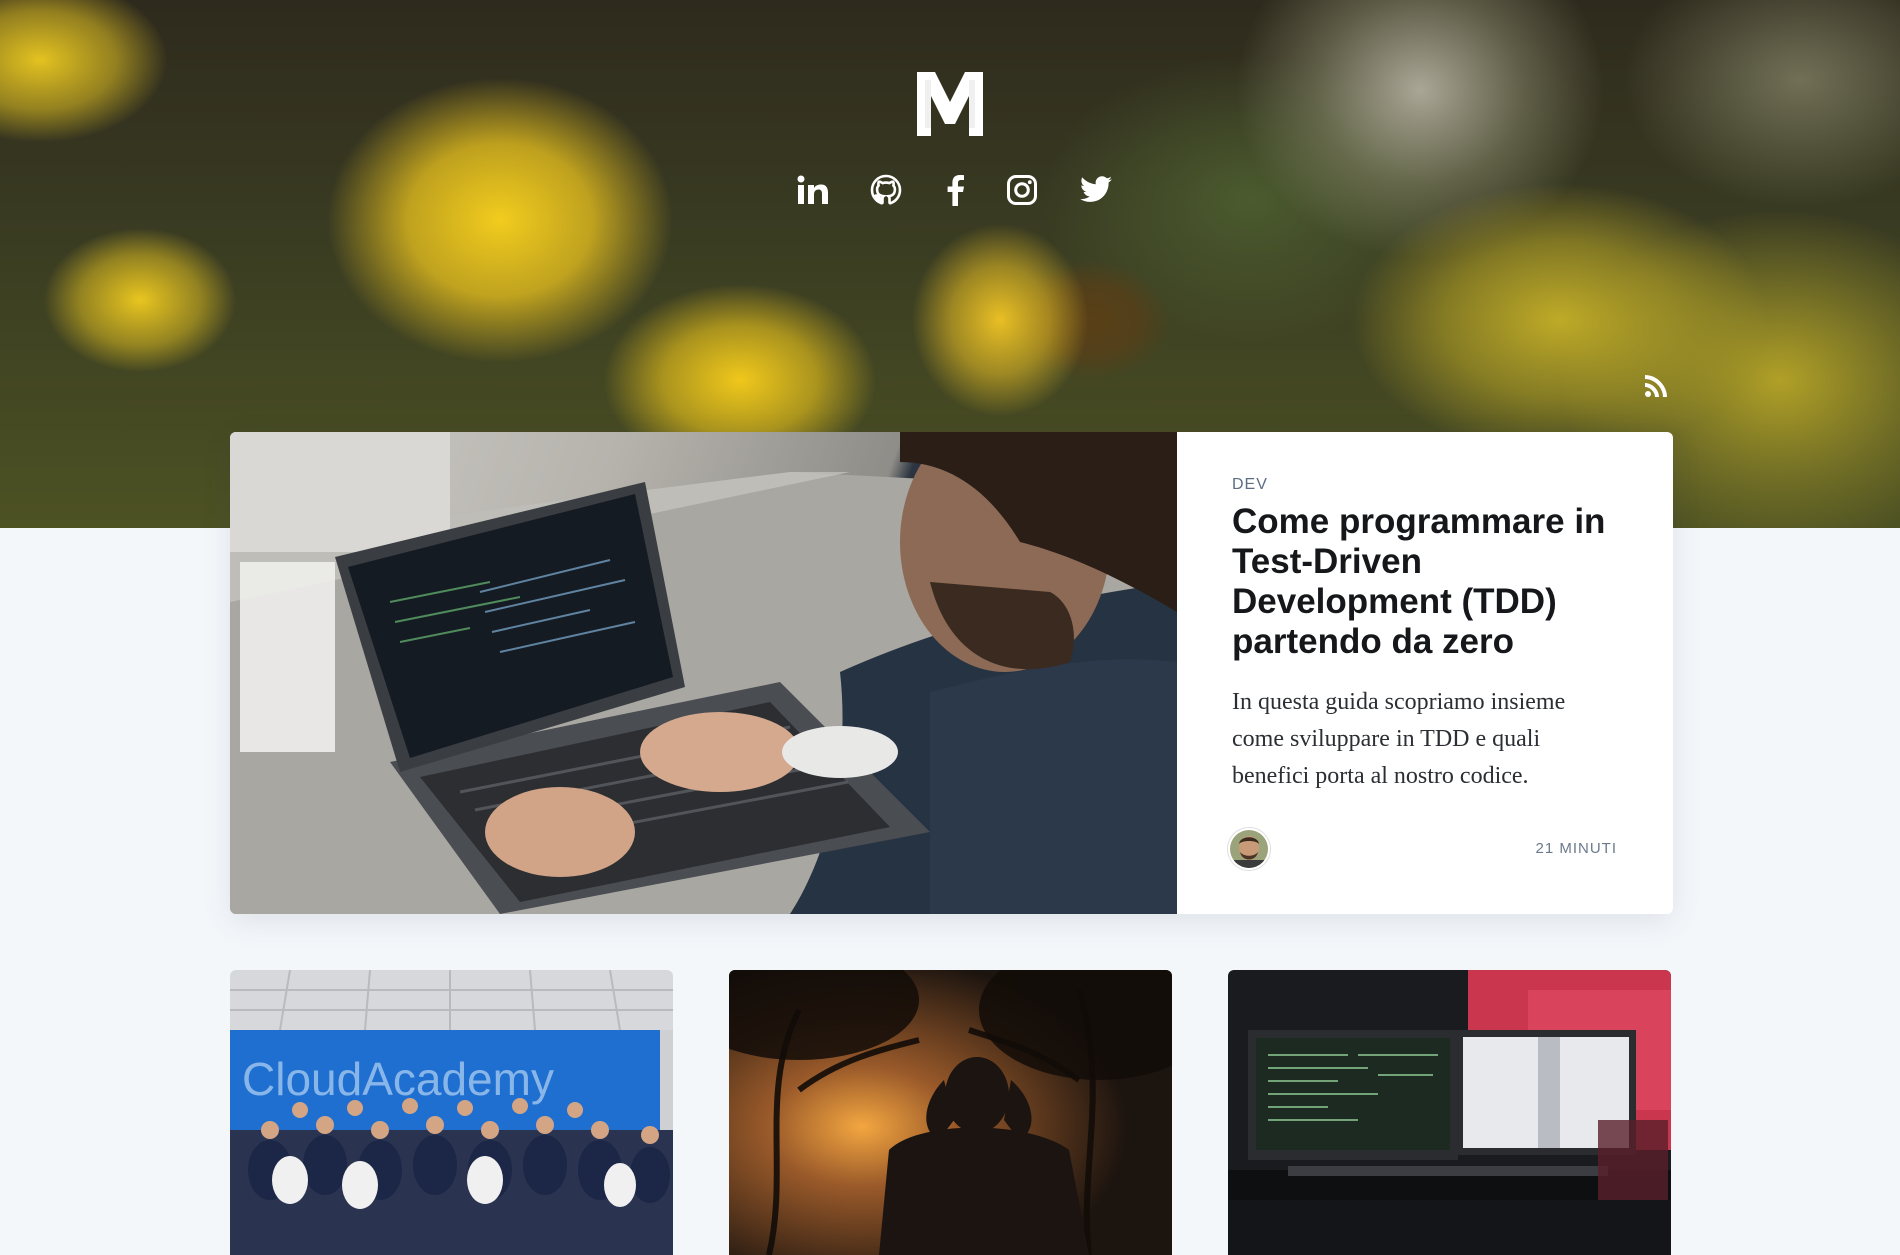 This screenshot has height=1255, width=1900. What do you see at coordinates (1576, 848) in the screenshot?
I see `reading-time: 21 MINUTI` at bounding box center [1576, 848].